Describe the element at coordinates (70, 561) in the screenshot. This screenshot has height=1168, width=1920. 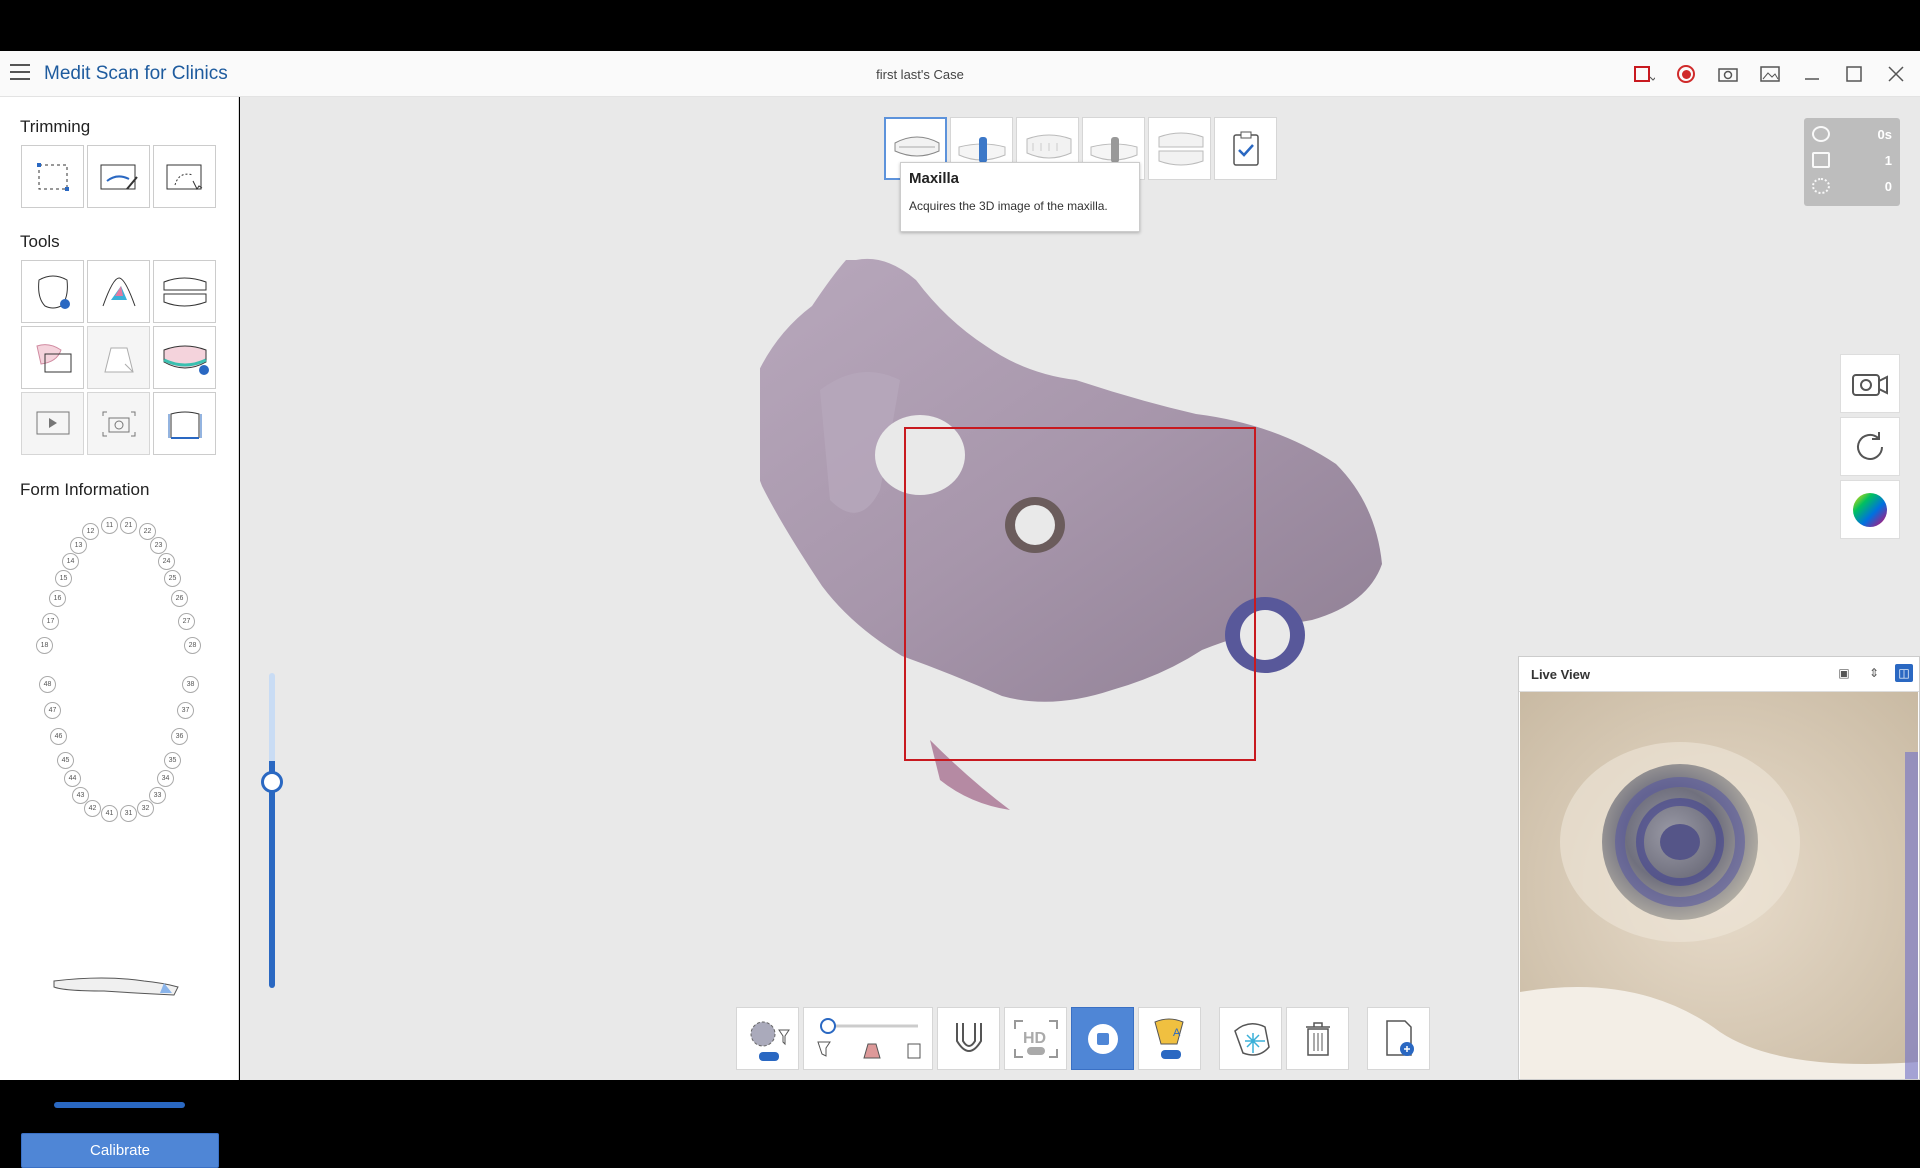
I see `tooth: 14` at that location.